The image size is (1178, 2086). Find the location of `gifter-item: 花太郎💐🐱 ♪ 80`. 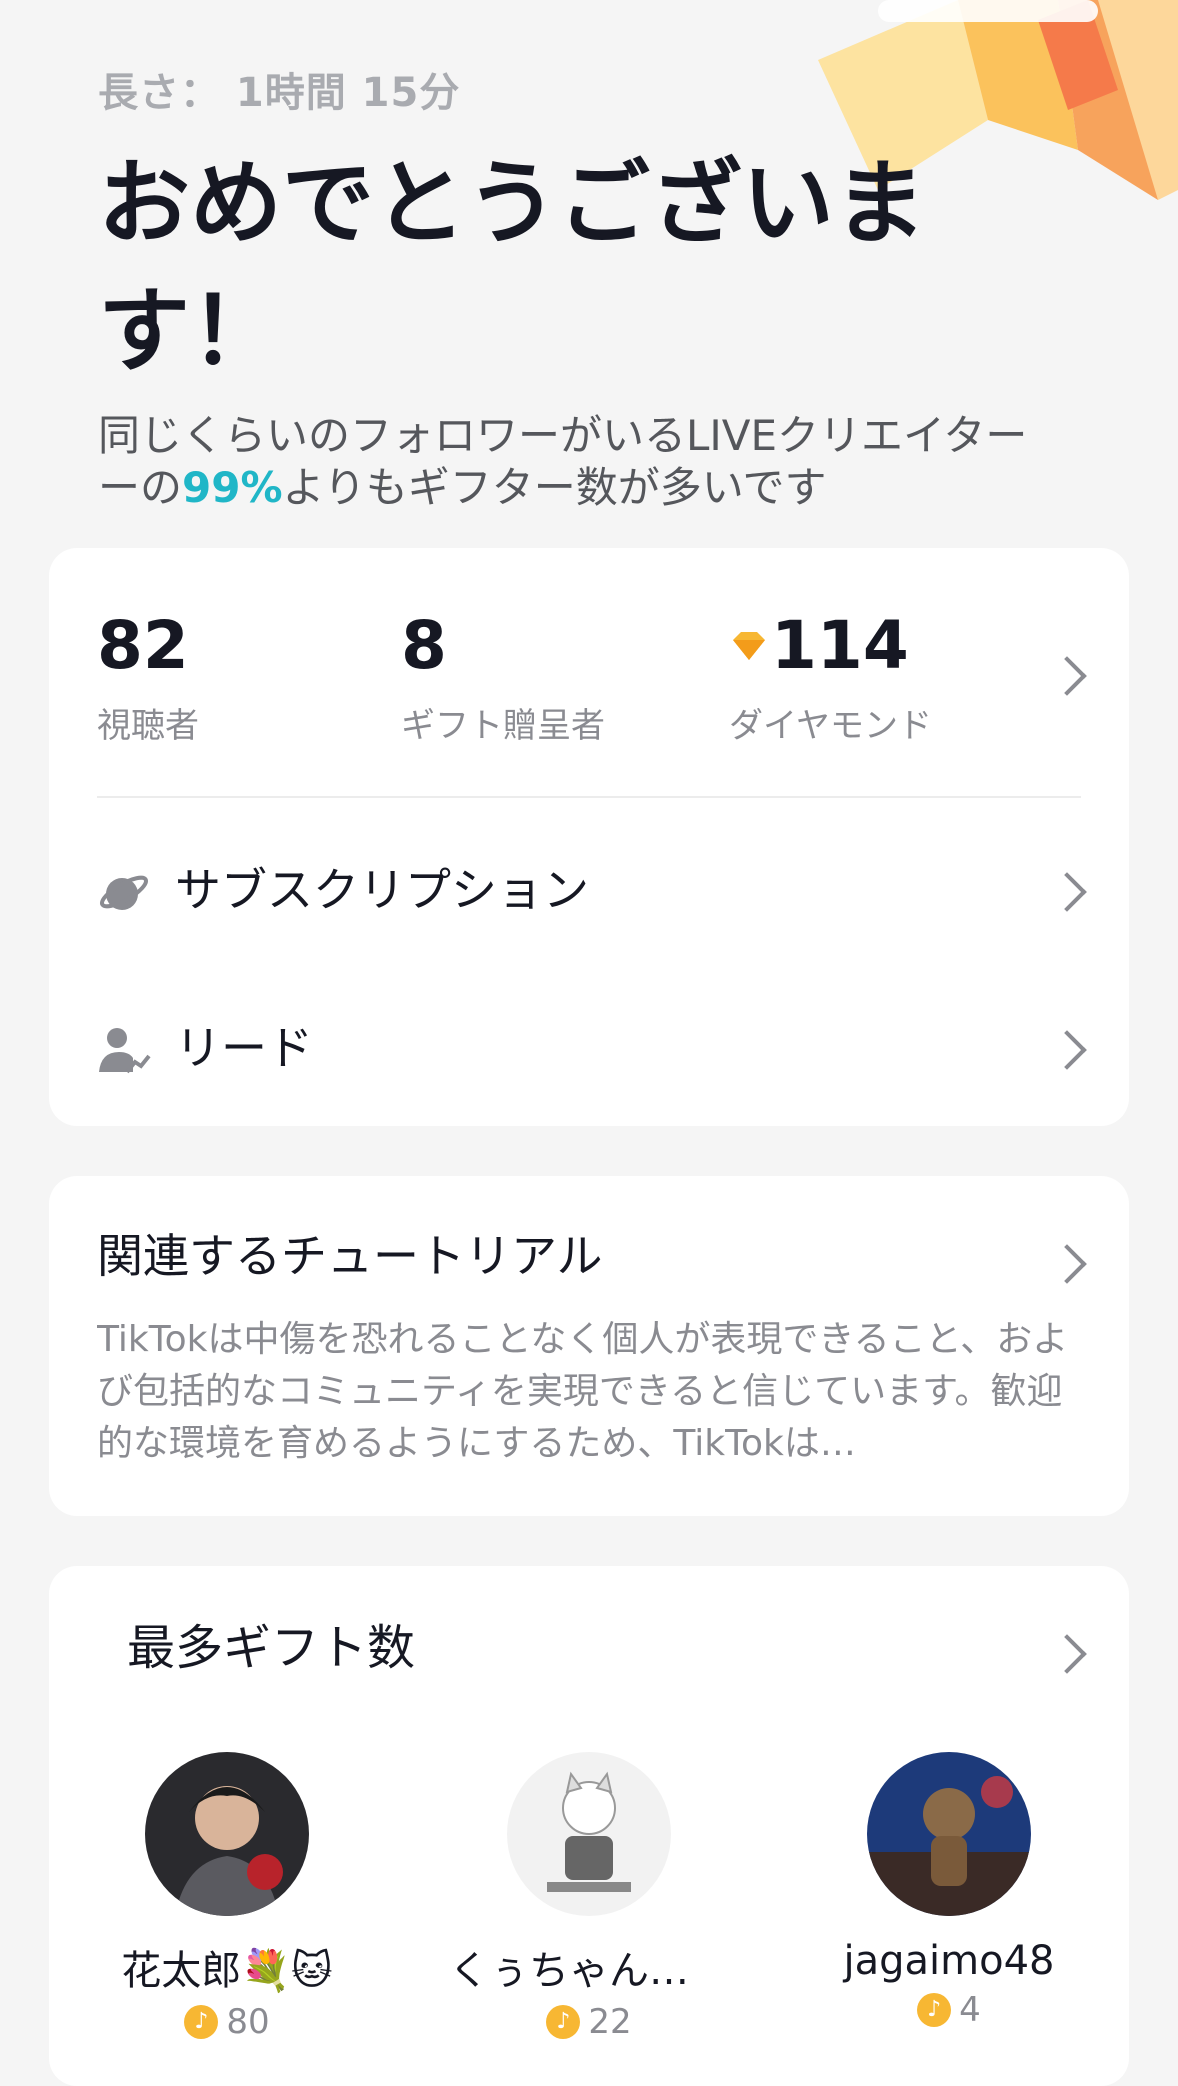

gifter-item: 花太郎💐🐱 ♪ 80 is located at coordinates (227, 1897).